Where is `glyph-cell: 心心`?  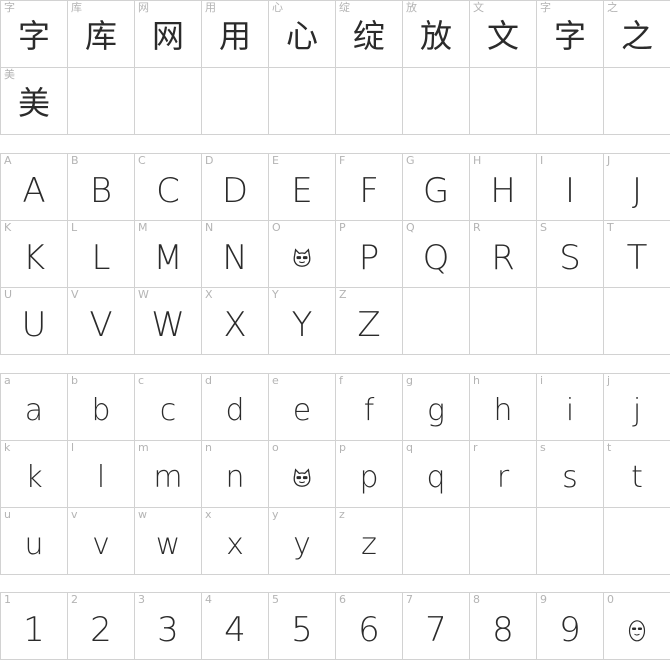
glyph-cell: 心心 is located at coordinates (302, 34).